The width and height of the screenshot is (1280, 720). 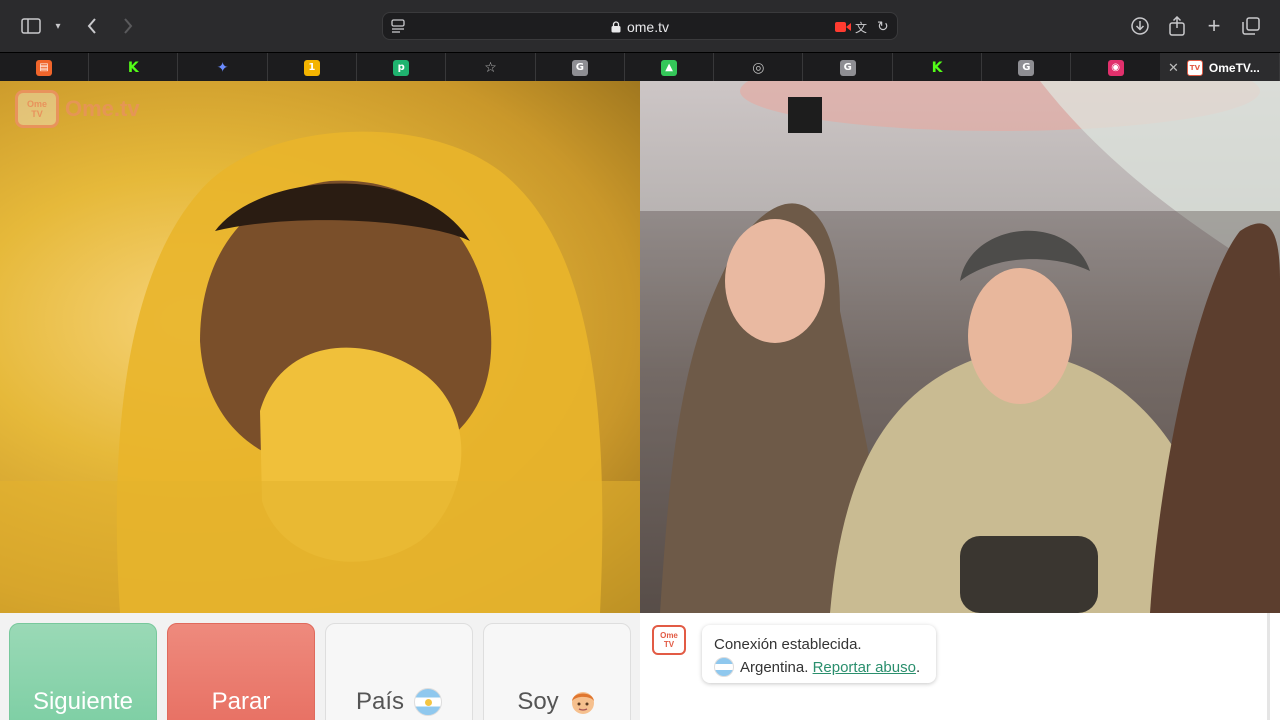 I want to click on country-button-label: País, so click(x=380, y=701).